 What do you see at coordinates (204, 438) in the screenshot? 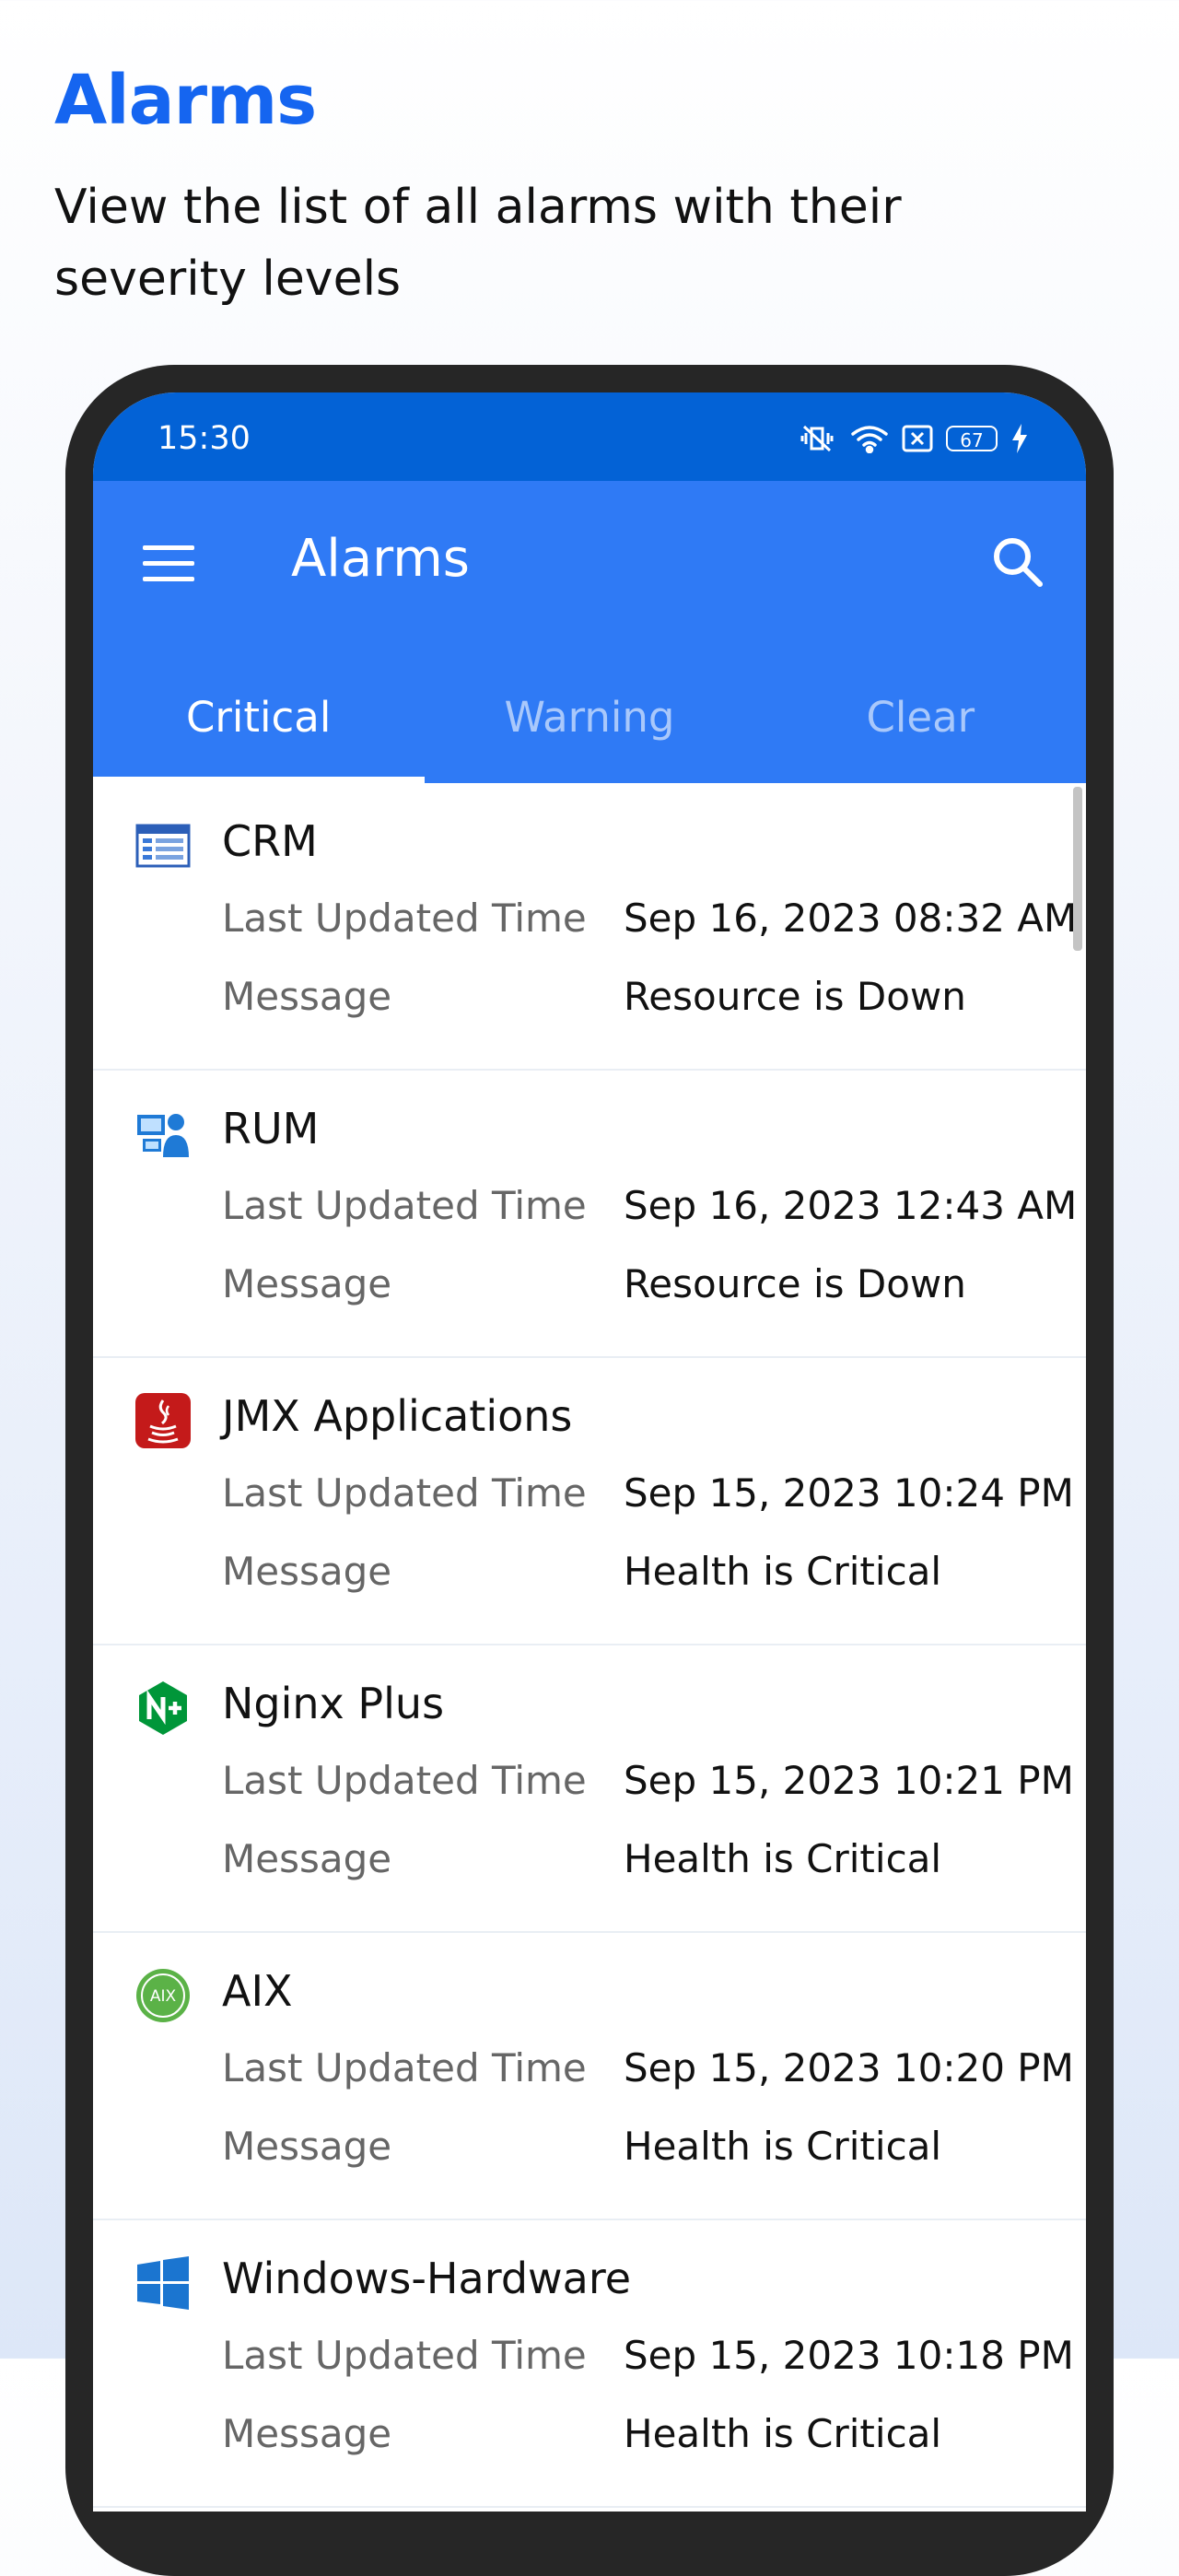
I see `status-time: 15:30` at bounding box center [204, 438].